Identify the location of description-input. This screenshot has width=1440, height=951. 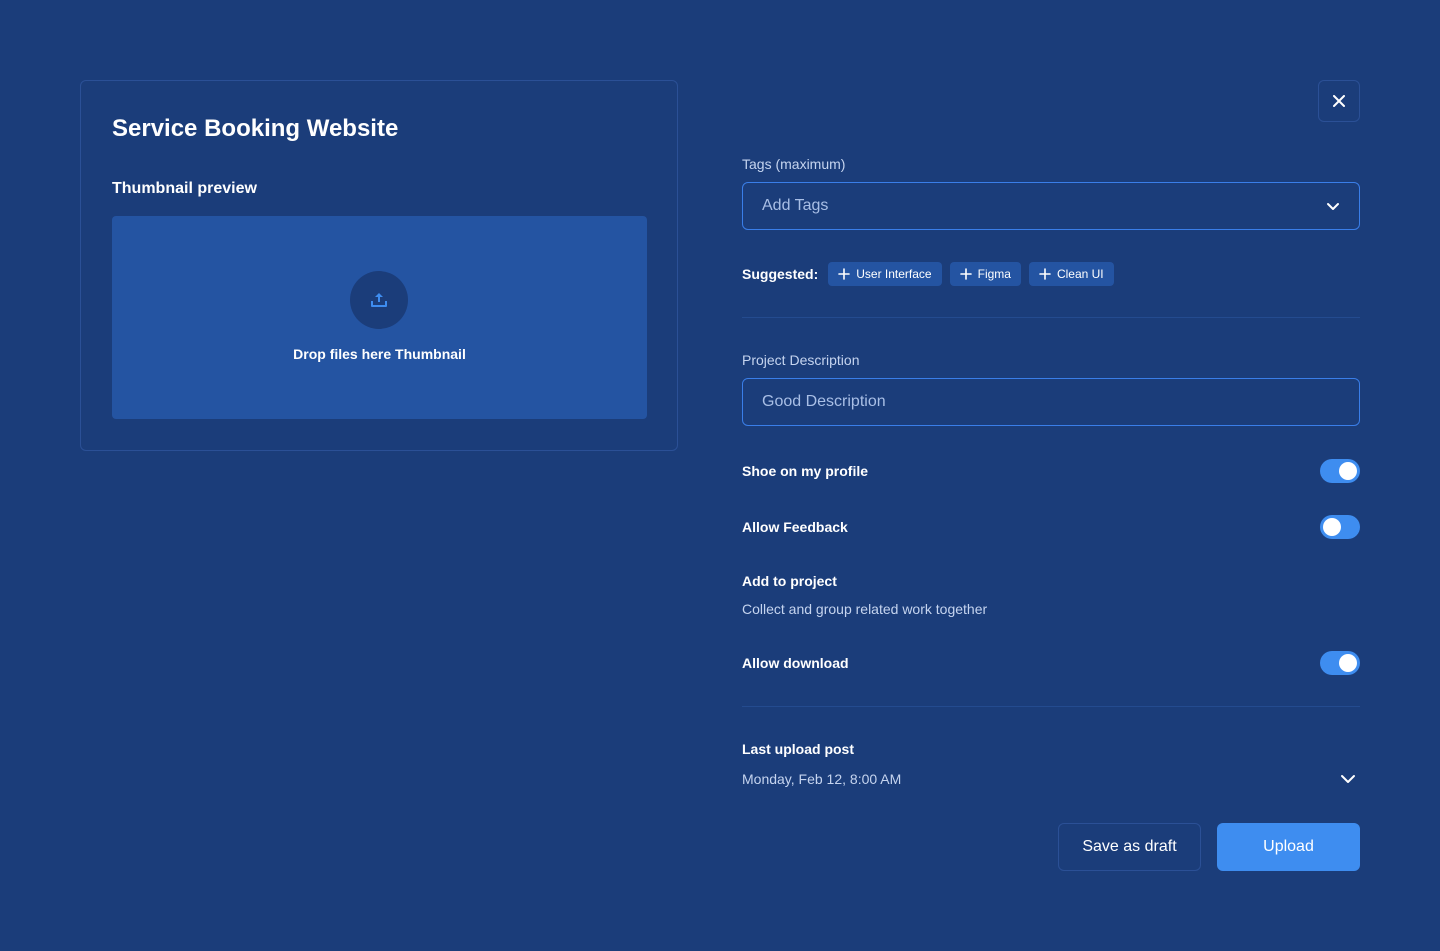
(1051, 402).